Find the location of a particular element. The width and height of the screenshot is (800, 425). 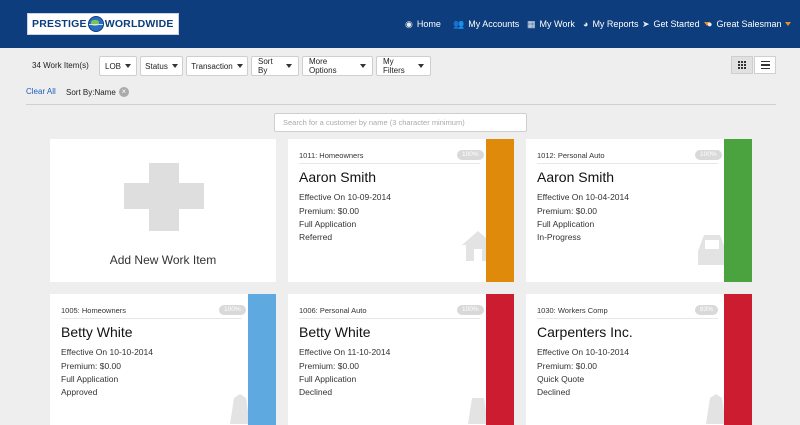

filter-transaction-label: Transaction is located at coordinates (212, 66).